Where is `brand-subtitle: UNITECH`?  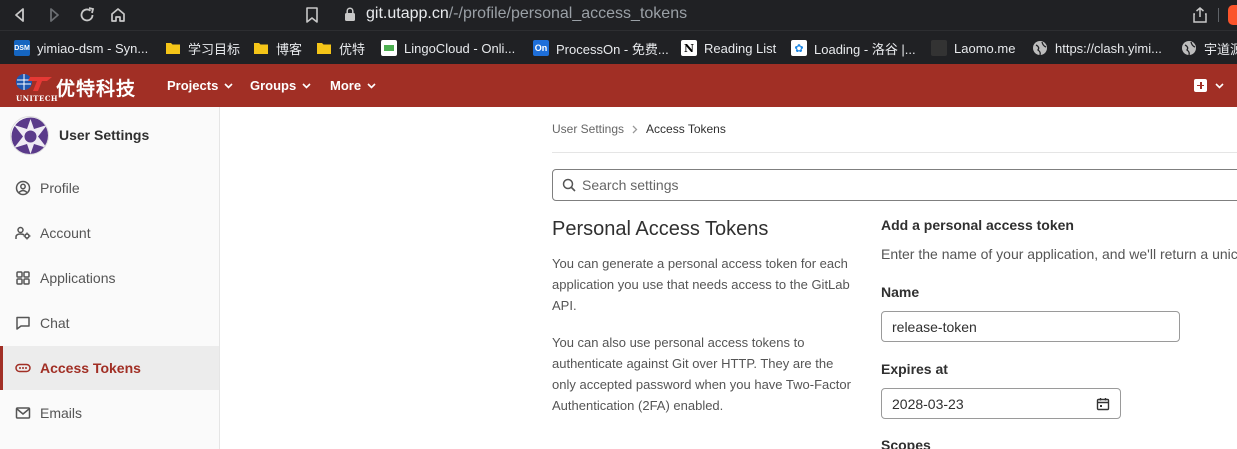
brand-subtitle: UNITECH is located at coordinates (37, 98).